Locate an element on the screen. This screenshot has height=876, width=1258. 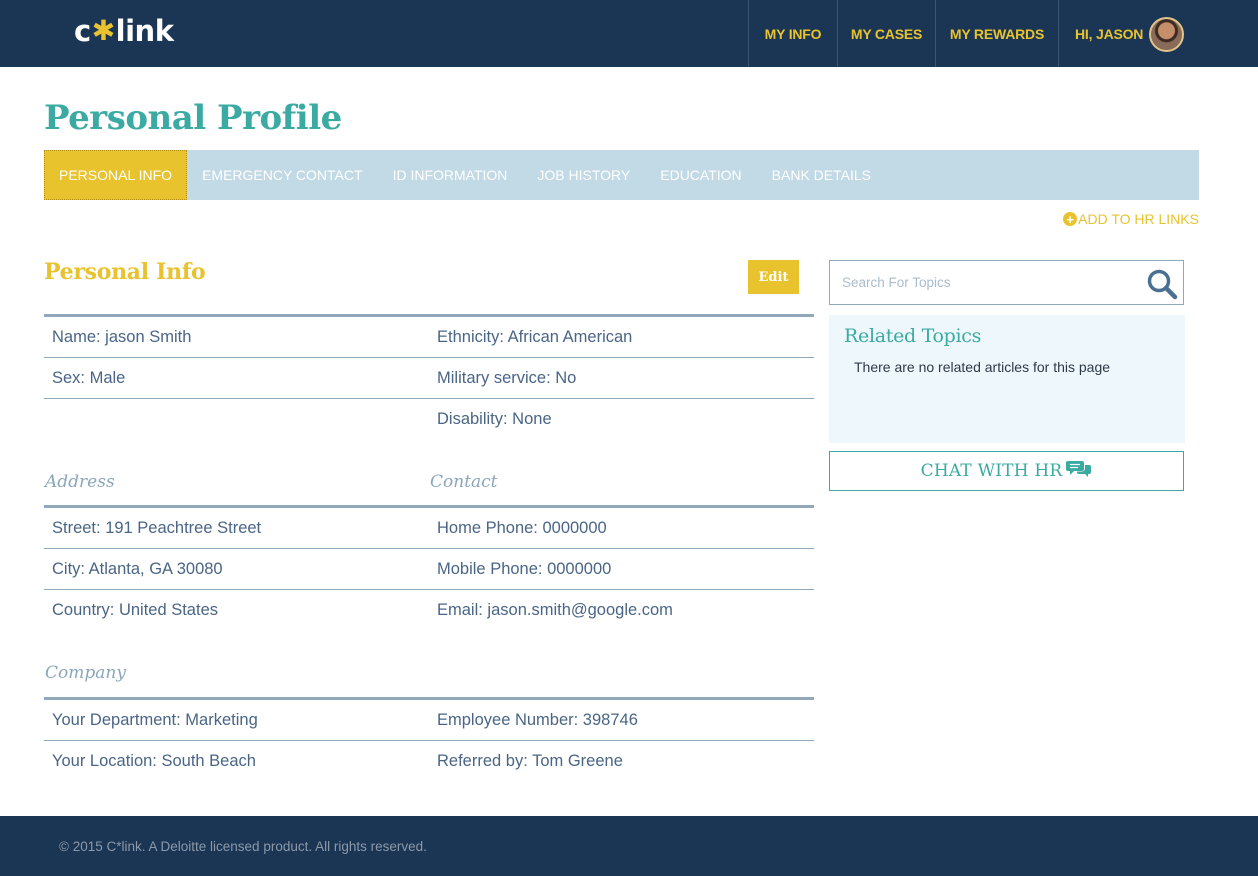
subheading-address: Address is located at coordinates (80, 482).